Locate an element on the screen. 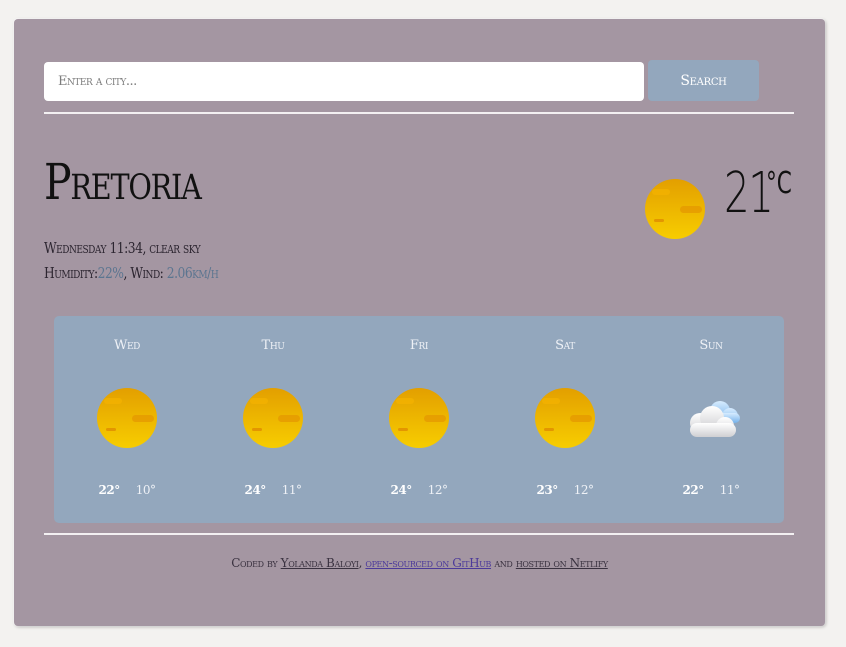 The height and width of the screenshot is (647, 846). wind-value: 2.06km/h is located at coordinates (192, 273).